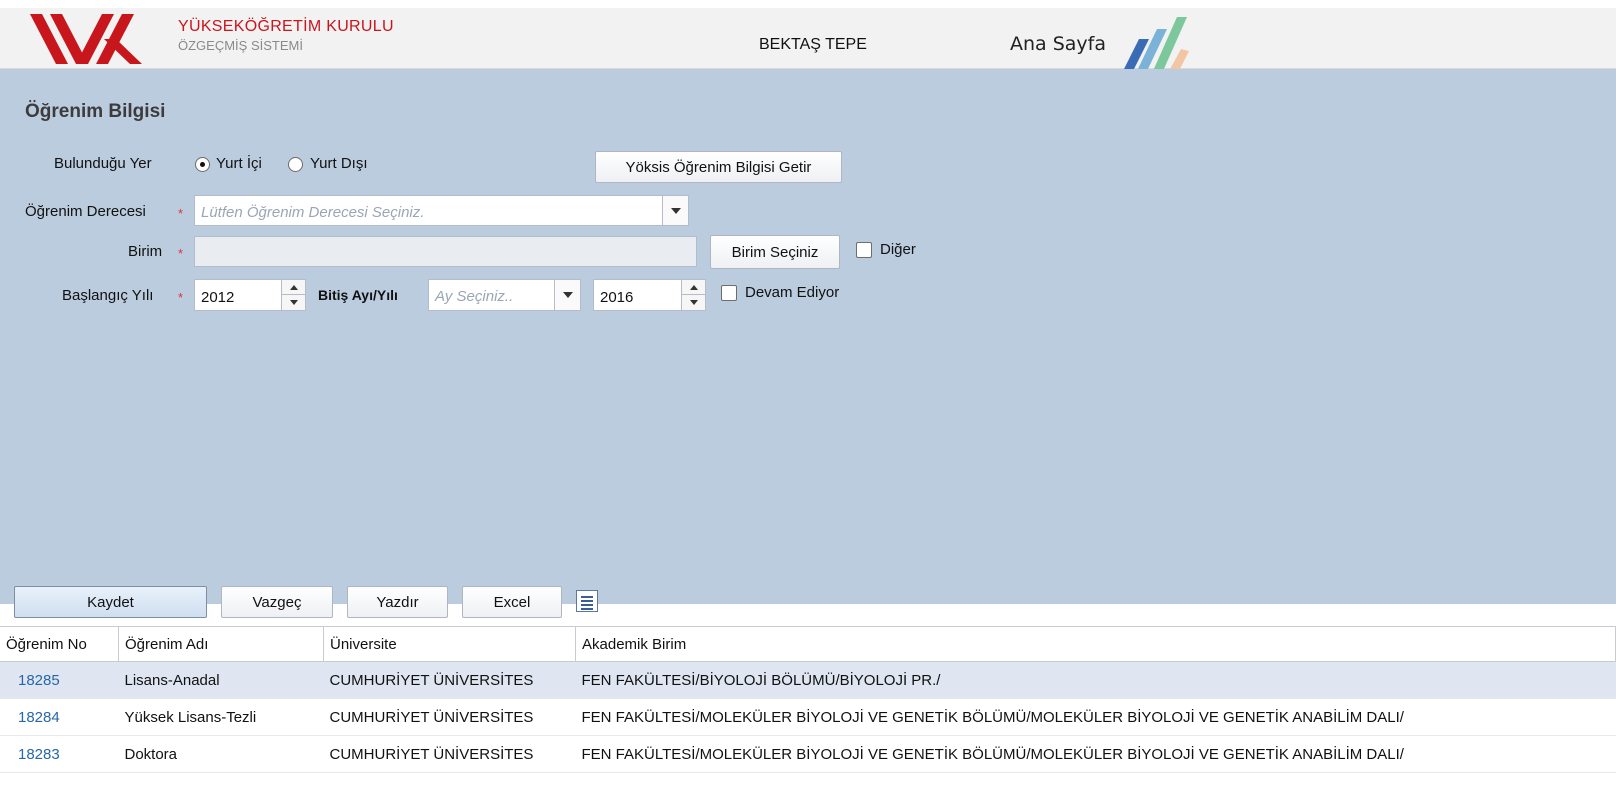 The image size is (1616, 795). Describe the element at coordinates (221, 644) in the screenshot. I see `col-header-name: Öğrenim Adı` at that location.